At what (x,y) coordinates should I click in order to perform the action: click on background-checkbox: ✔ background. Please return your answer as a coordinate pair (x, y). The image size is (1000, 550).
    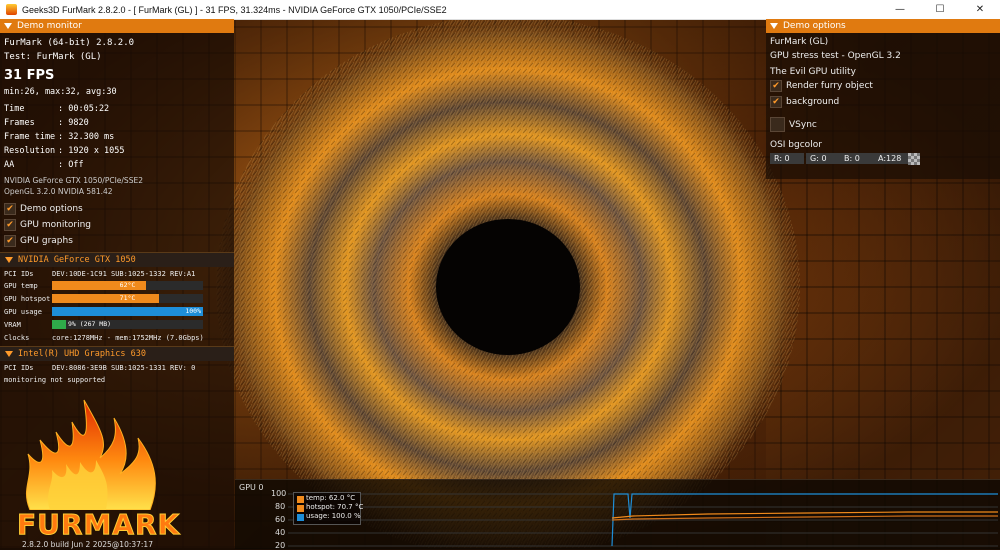
    Looking at the image, I should click on (804, 102).